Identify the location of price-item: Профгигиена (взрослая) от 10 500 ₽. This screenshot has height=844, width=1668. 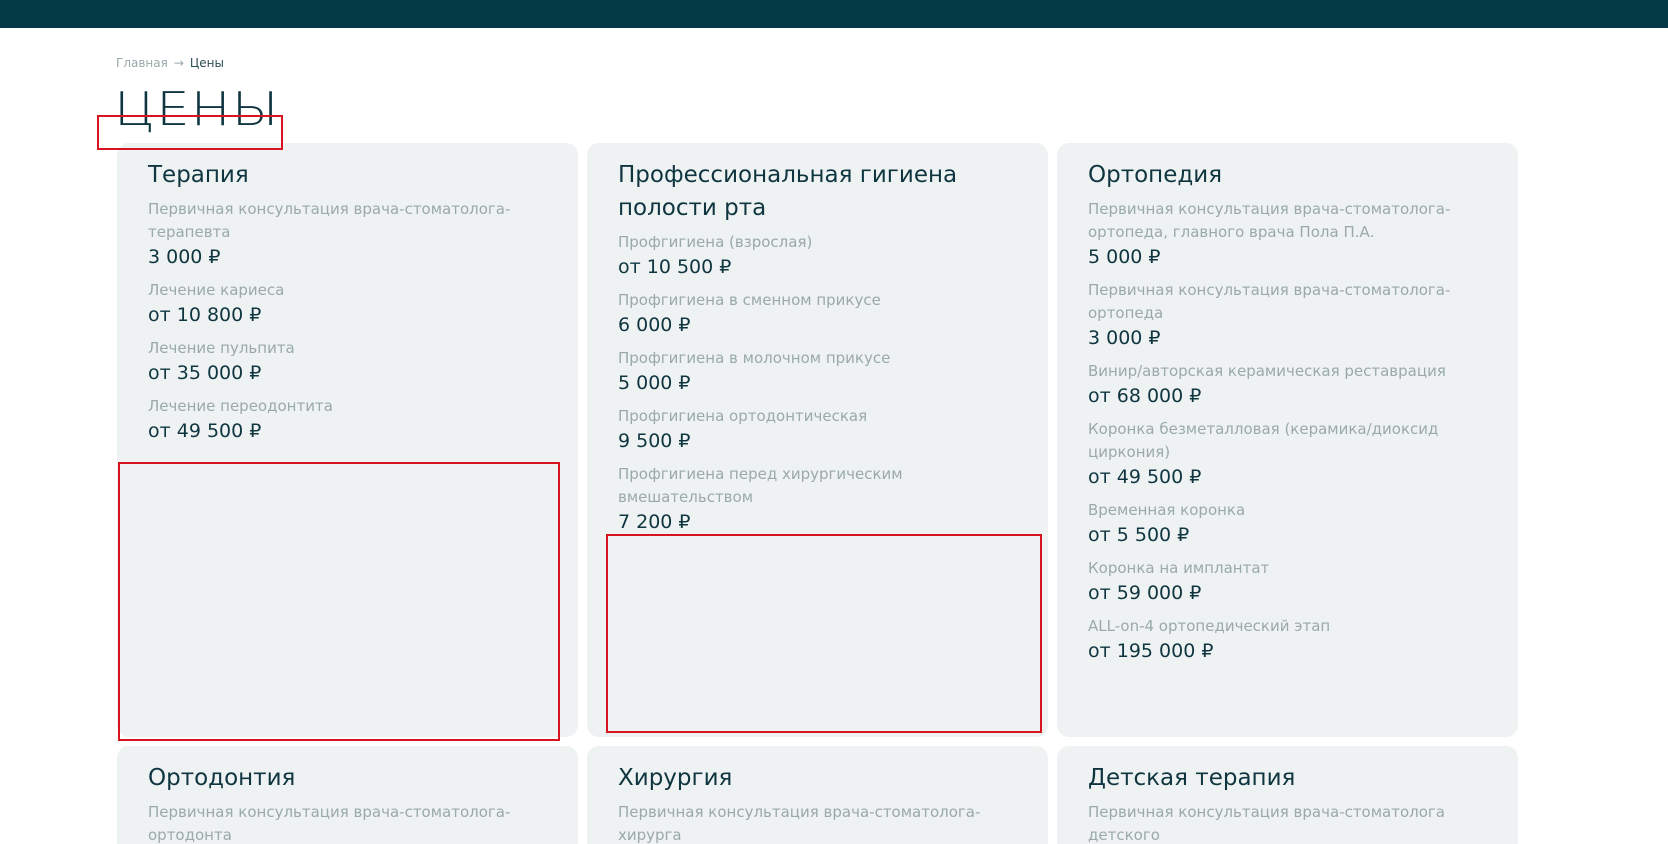
(817, 255).